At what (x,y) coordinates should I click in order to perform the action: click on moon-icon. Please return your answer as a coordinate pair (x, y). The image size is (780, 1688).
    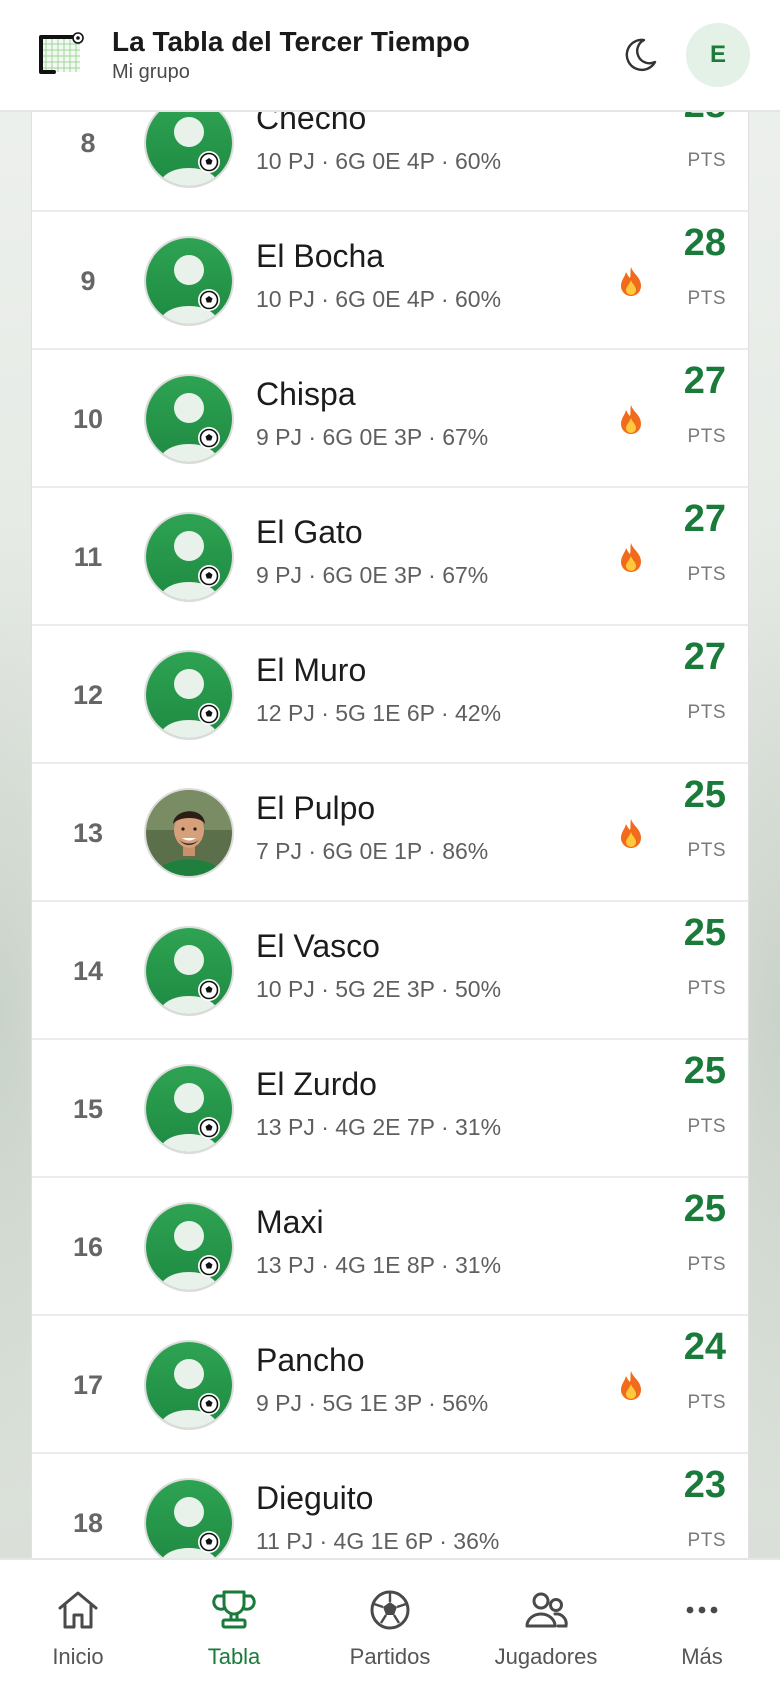
    Looking at the image, I should click on (641, 55).